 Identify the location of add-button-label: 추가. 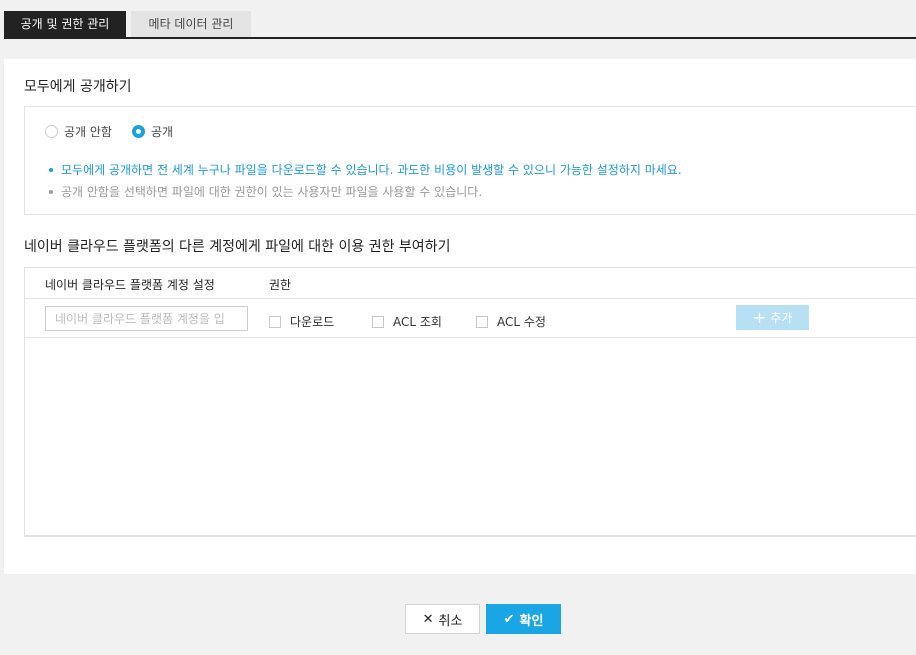
(781, 318).